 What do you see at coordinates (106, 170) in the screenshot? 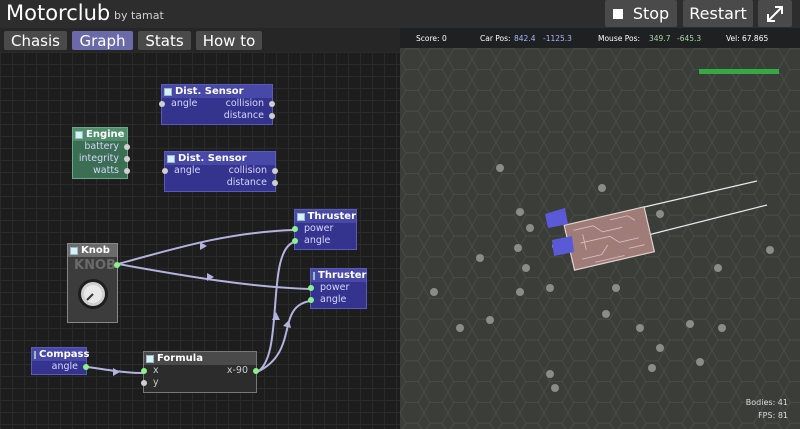
I see `port-label: watts` at bounding box center [106, 170].